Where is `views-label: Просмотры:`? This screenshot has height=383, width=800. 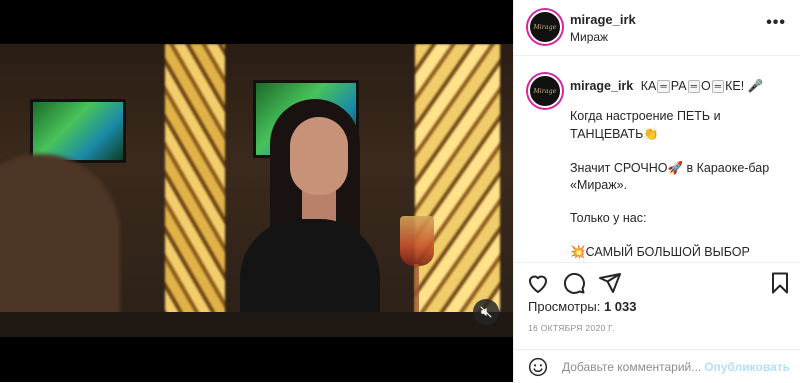
views-label: Просмотры: is located at coordinates (564, 306).